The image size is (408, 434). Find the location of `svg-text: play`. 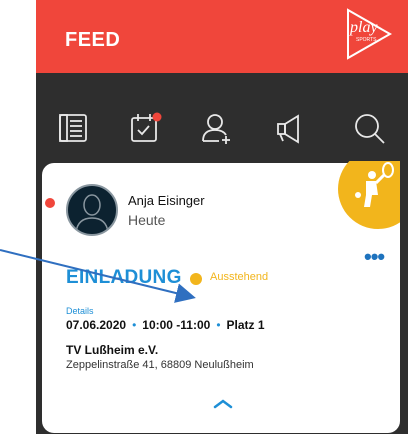

svg-text: play is located at coordinates (363, 27).